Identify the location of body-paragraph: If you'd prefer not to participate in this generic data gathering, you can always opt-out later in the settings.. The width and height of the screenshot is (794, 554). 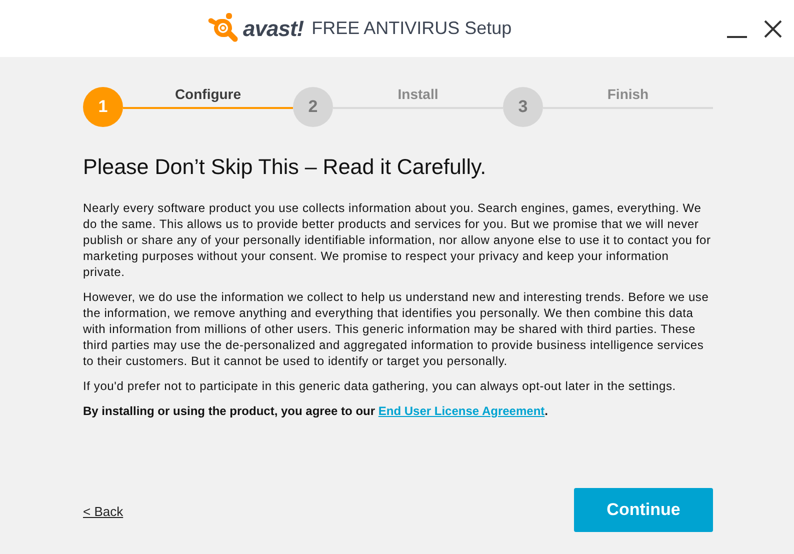
(380, 386).